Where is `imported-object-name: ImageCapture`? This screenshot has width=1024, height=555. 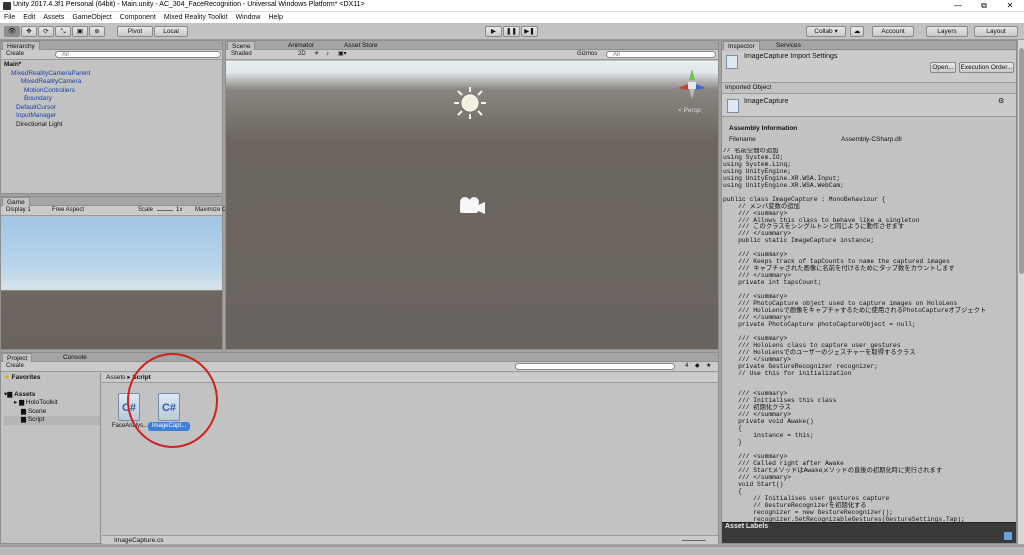
imported-object-name: ImageCapture is located at coordinates (766, 101).